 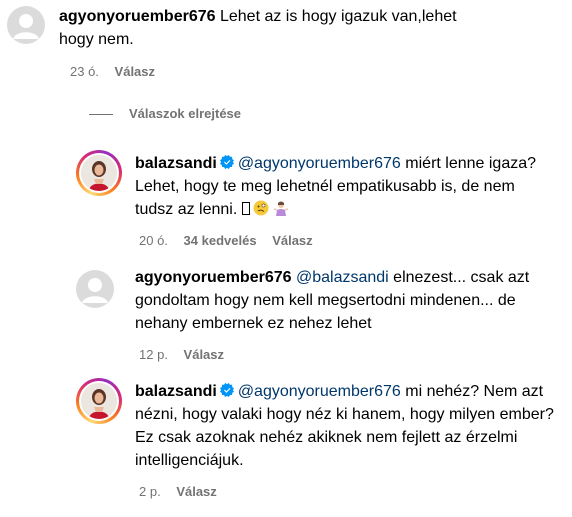 I want to click on mention-link: @balazsandi, so click(x=342, y=277).